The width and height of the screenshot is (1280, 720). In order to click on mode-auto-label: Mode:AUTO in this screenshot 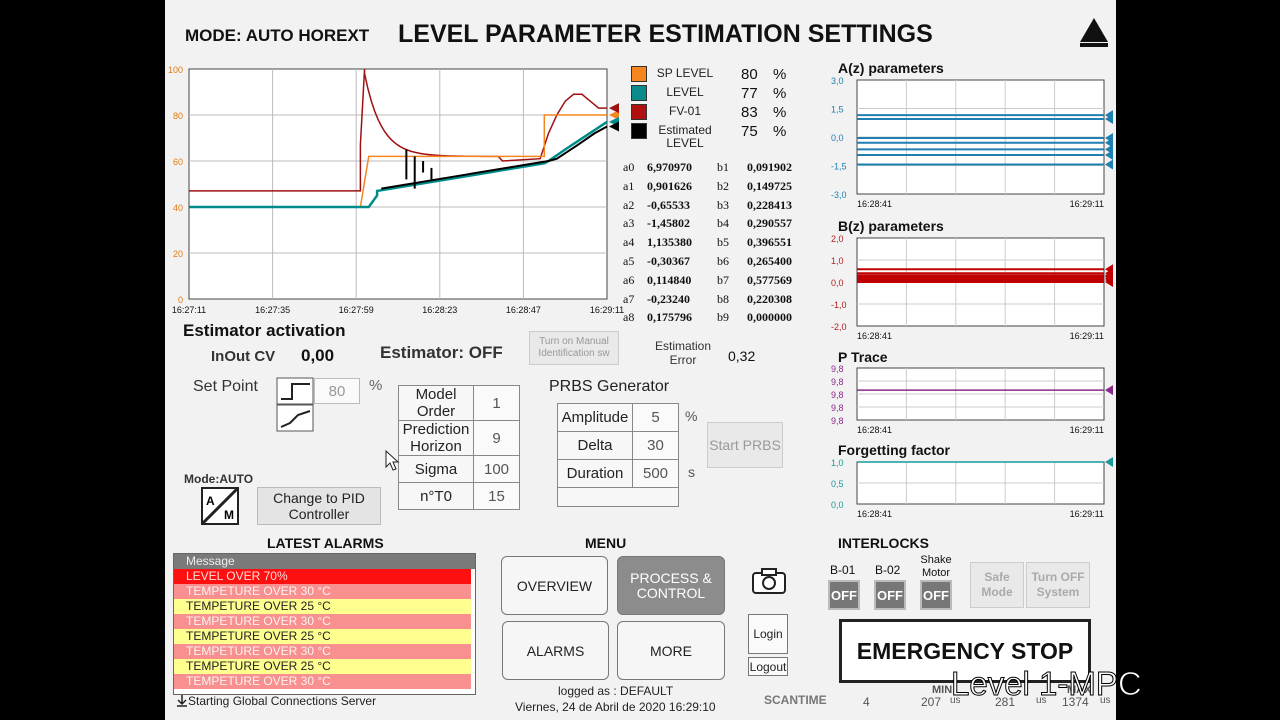, I will do `click(219, 479)`.